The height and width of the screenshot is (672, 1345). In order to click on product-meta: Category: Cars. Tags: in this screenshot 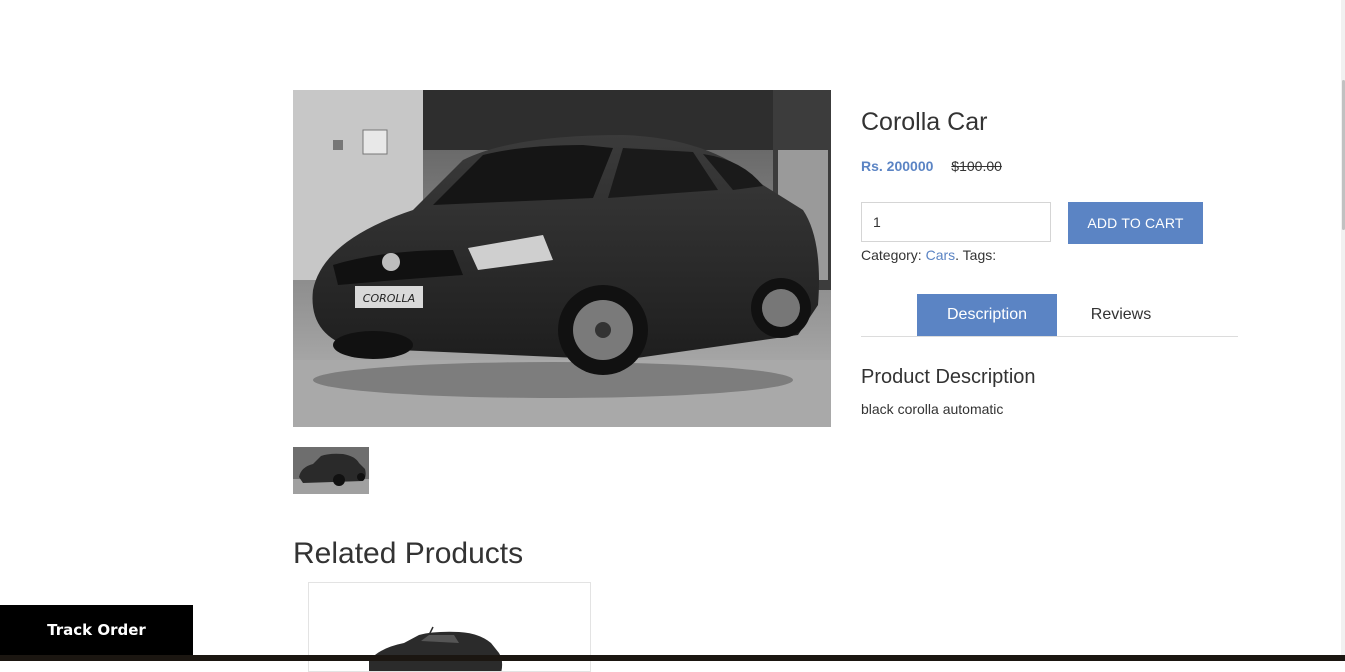, I will do `click(928, 255)`.